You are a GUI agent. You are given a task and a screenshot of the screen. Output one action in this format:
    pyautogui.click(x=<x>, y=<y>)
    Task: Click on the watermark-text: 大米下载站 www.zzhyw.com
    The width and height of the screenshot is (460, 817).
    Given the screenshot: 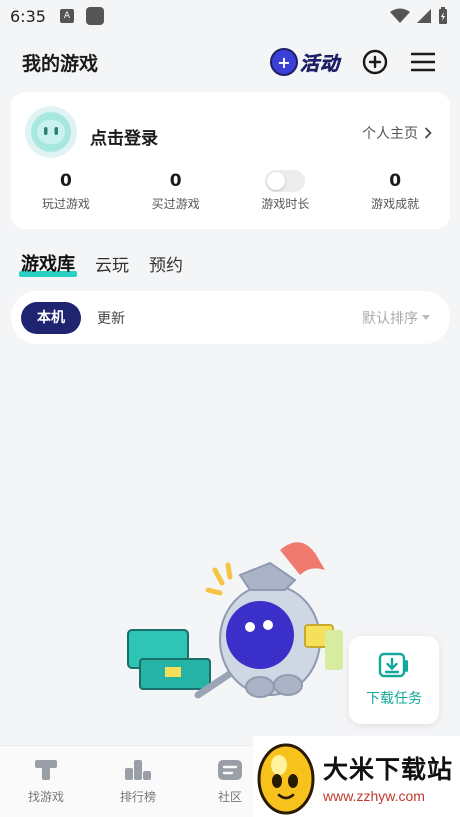 What is the action you would take?
    pyautogui.click(x=388, y=777)
    